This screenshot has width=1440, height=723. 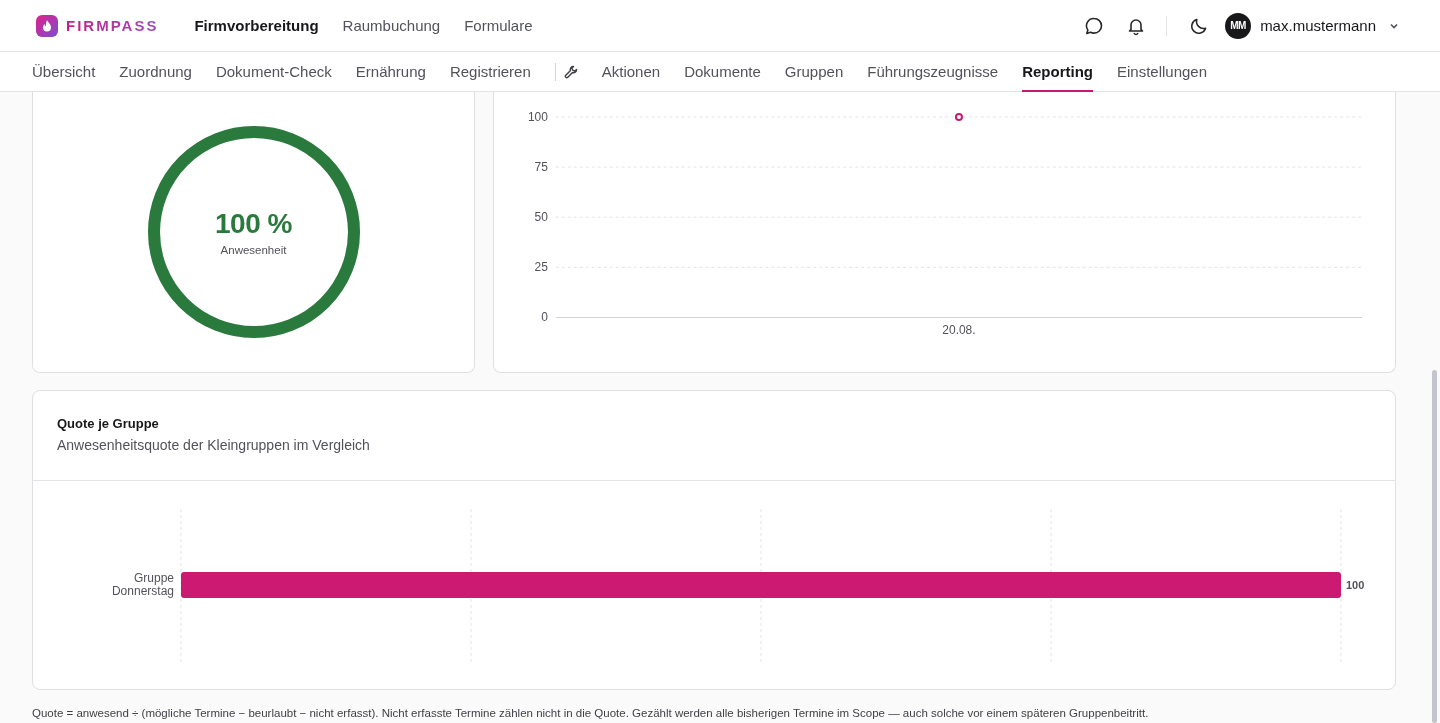 What do you see at coordinates (541, 167) in the screenshot?
I see `axis-label: 75` at bounding box center [541, 167].